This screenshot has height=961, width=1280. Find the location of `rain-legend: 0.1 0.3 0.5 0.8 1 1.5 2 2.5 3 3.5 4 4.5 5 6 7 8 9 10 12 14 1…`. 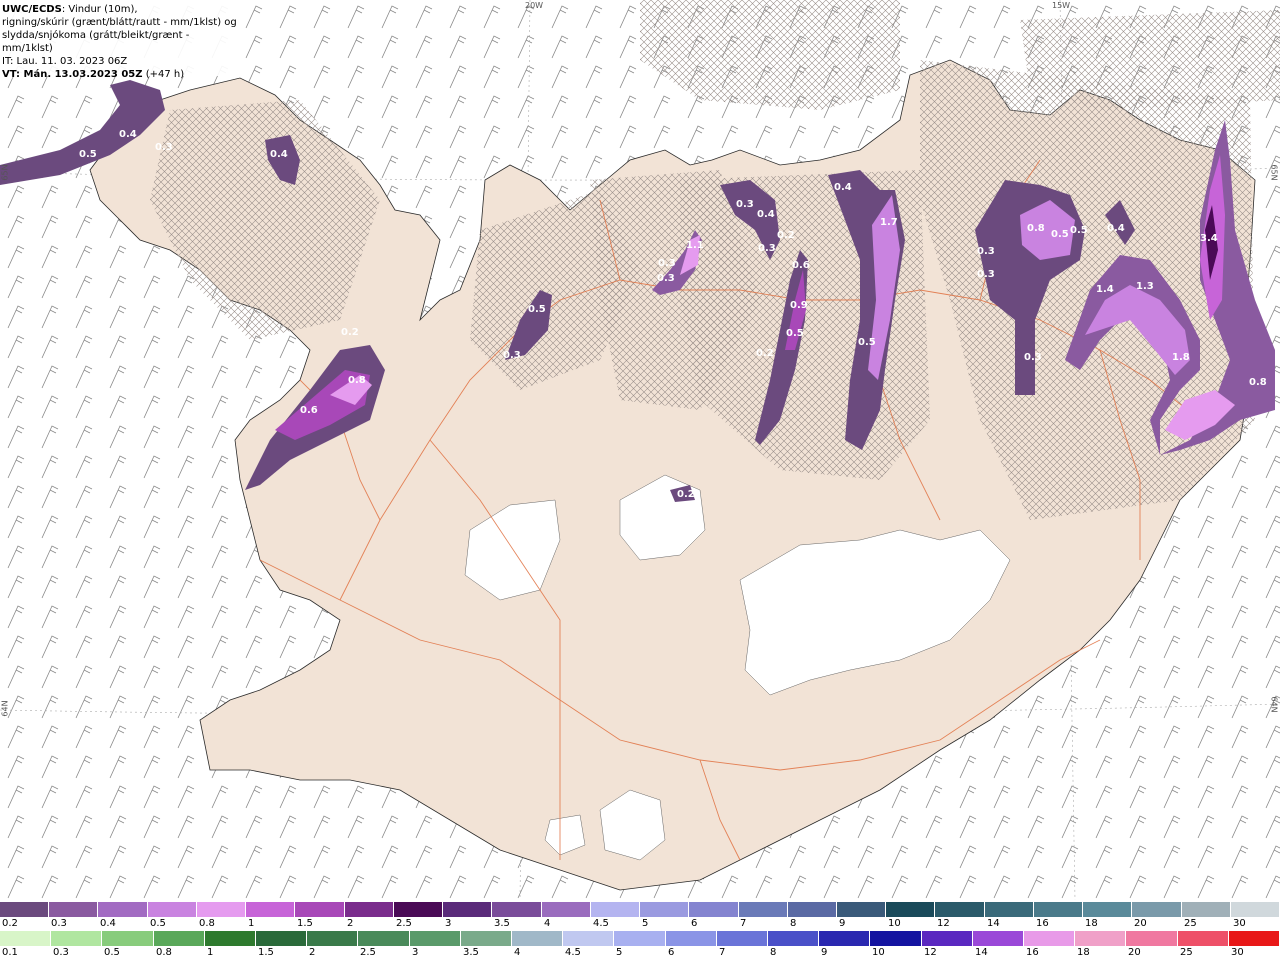

rain-legend: 0.1 0.3 0.5 0.8 1 1.5 2 2.5 3 3.5 4 4.5 5 6 7 8 9 10 12 14 1… is located at coordinates (640, 946).